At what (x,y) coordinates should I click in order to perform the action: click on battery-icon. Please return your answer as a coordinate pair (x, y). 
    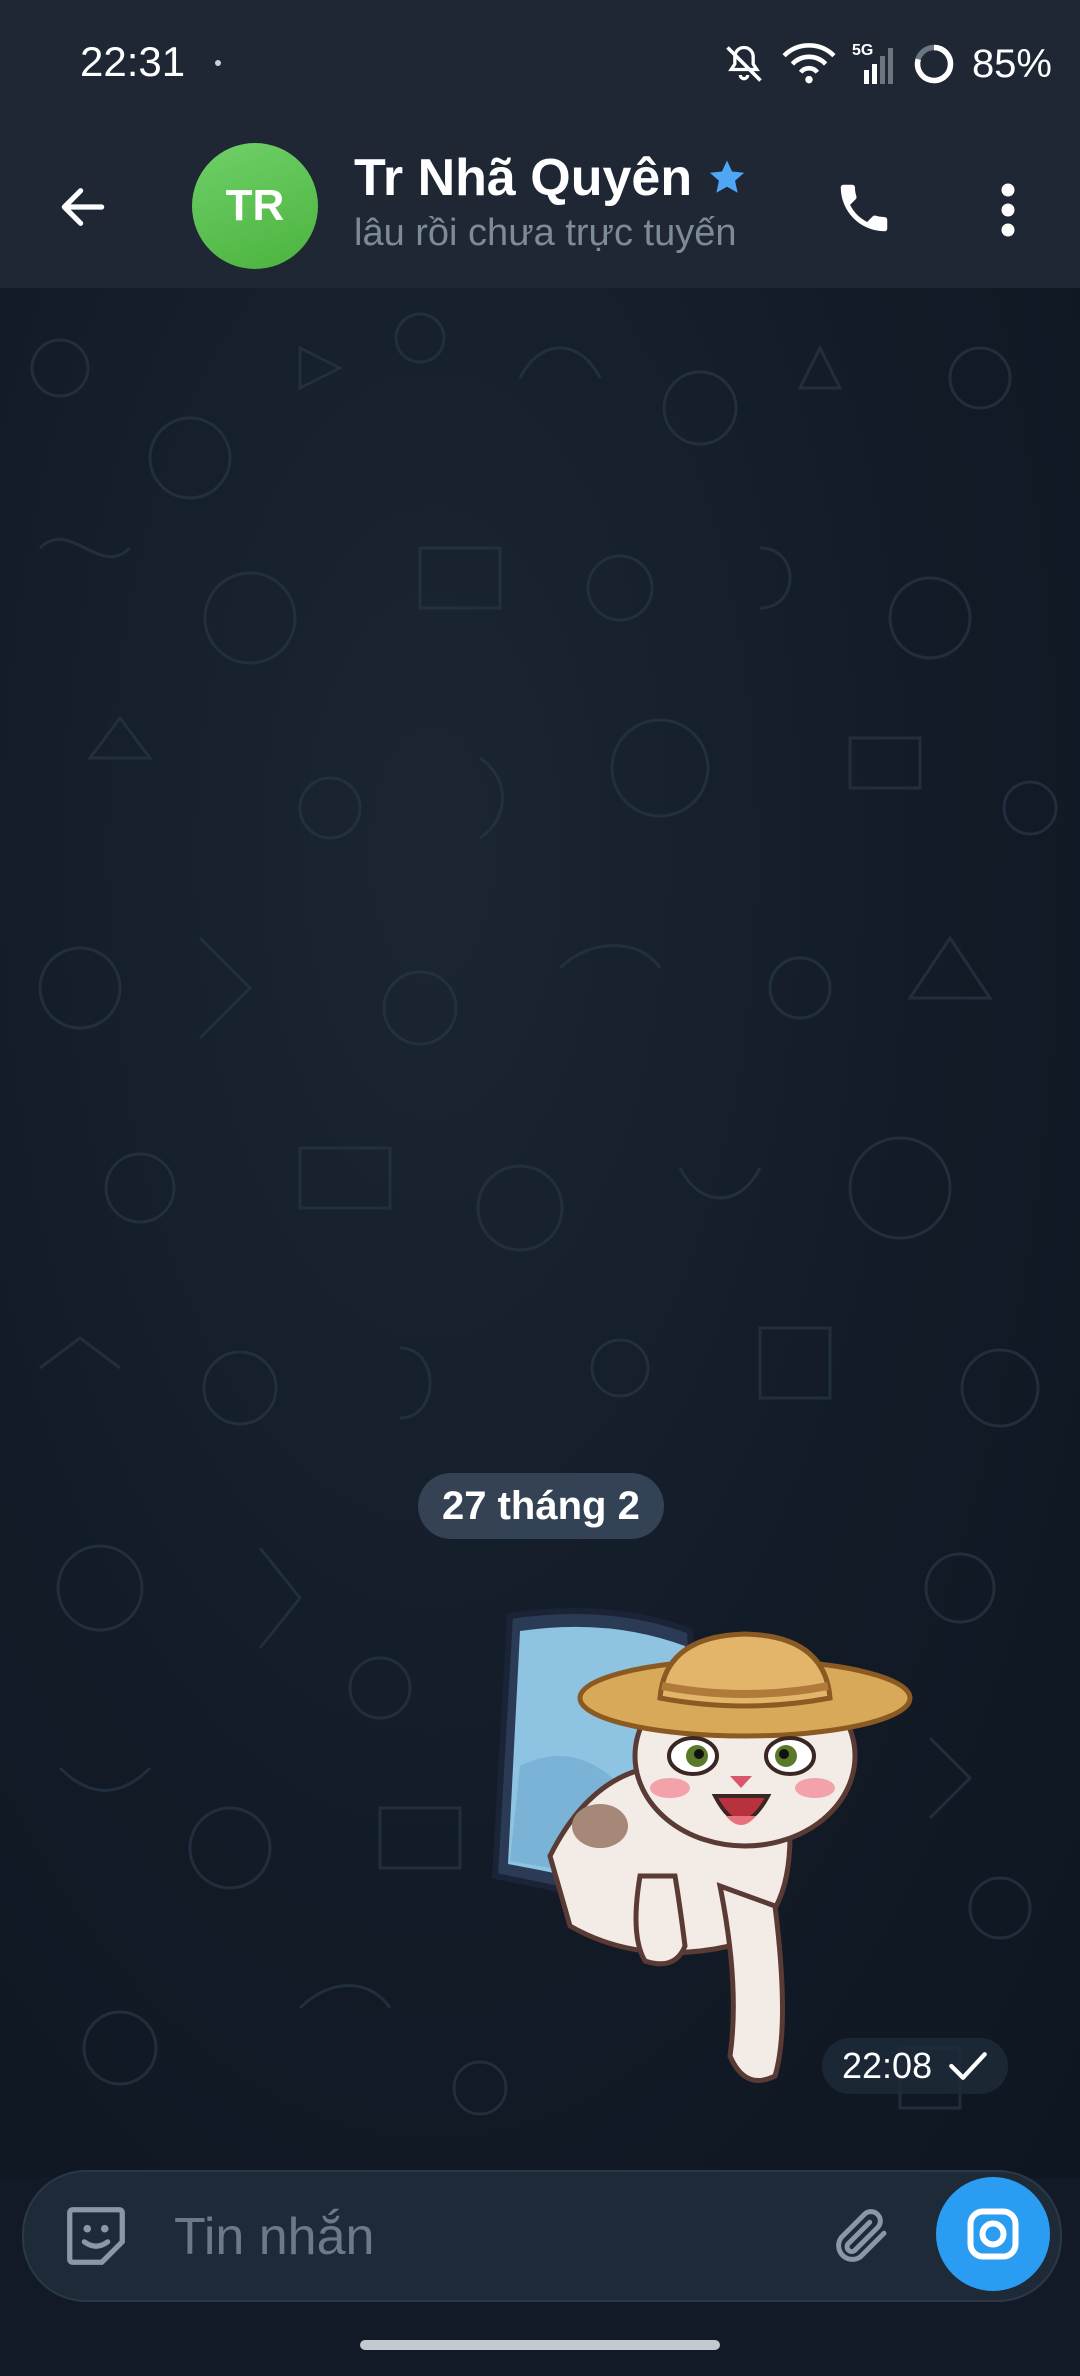
    Looking at the image, I should click on (934, 64).